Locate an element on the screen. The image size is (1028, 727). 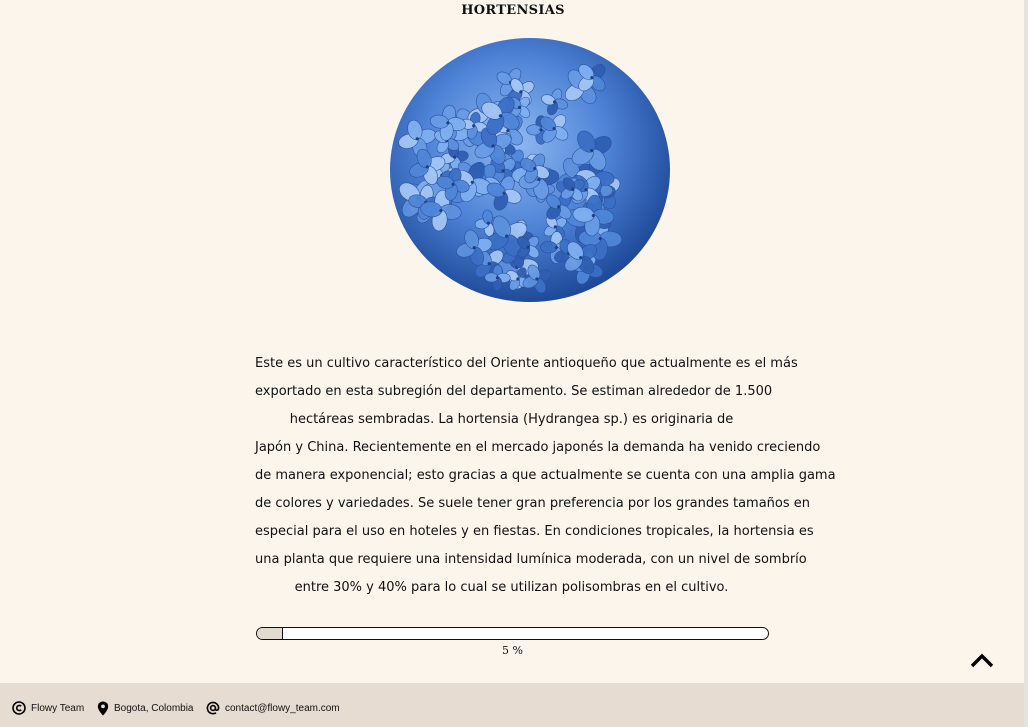
location-pin-icon is located at coordinates (103, 708).